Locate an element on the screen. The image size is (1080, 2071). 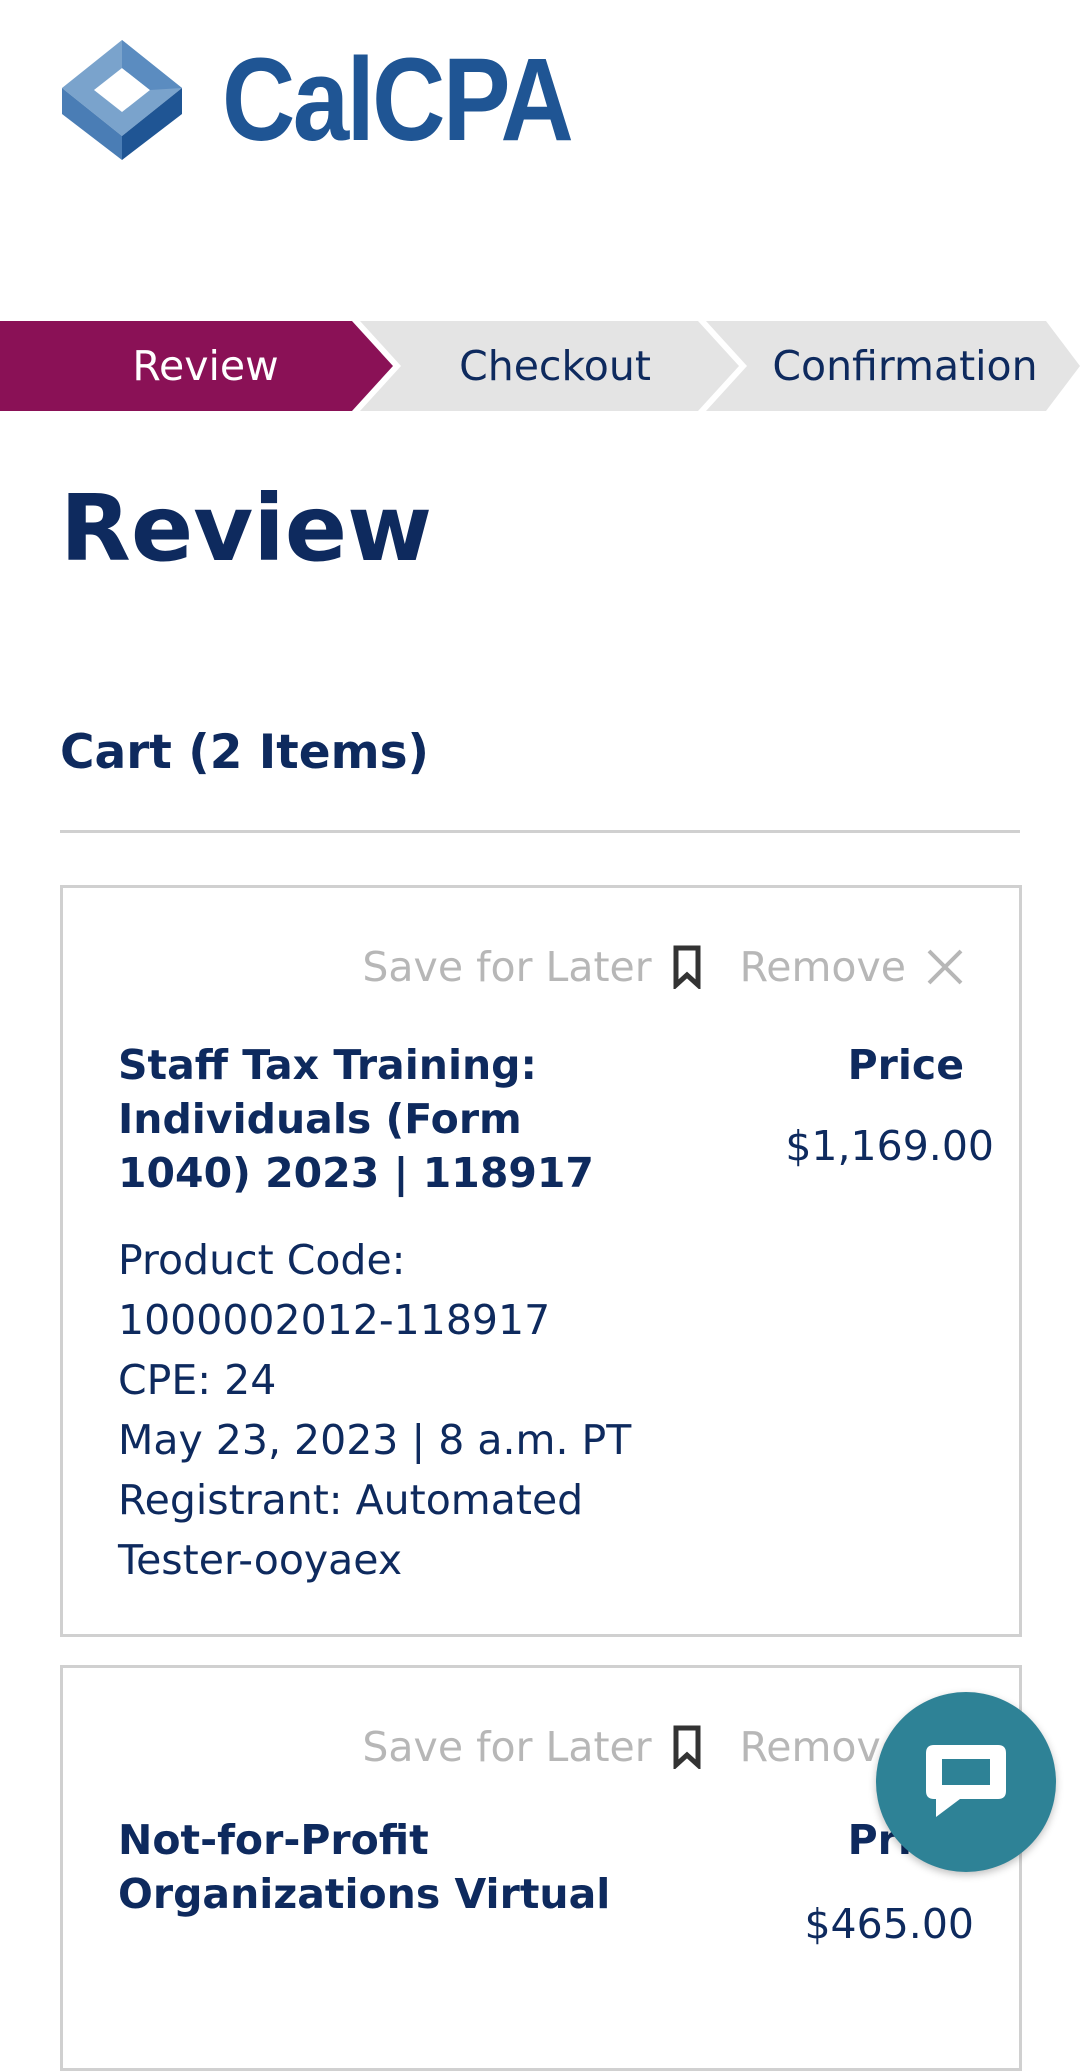
checkout-progress: Review Checkout Confirmation is located at coordinates (540, 366).